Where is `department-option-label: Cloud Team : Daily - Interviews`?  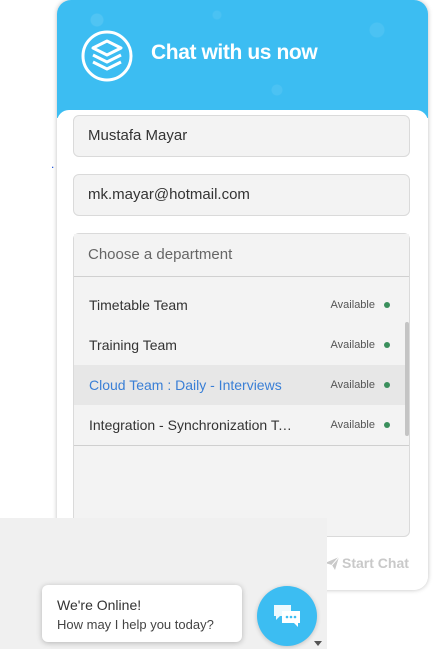 department-option-label: Cloud Team : Daily - Interviews is located at coordinates (185, 385).